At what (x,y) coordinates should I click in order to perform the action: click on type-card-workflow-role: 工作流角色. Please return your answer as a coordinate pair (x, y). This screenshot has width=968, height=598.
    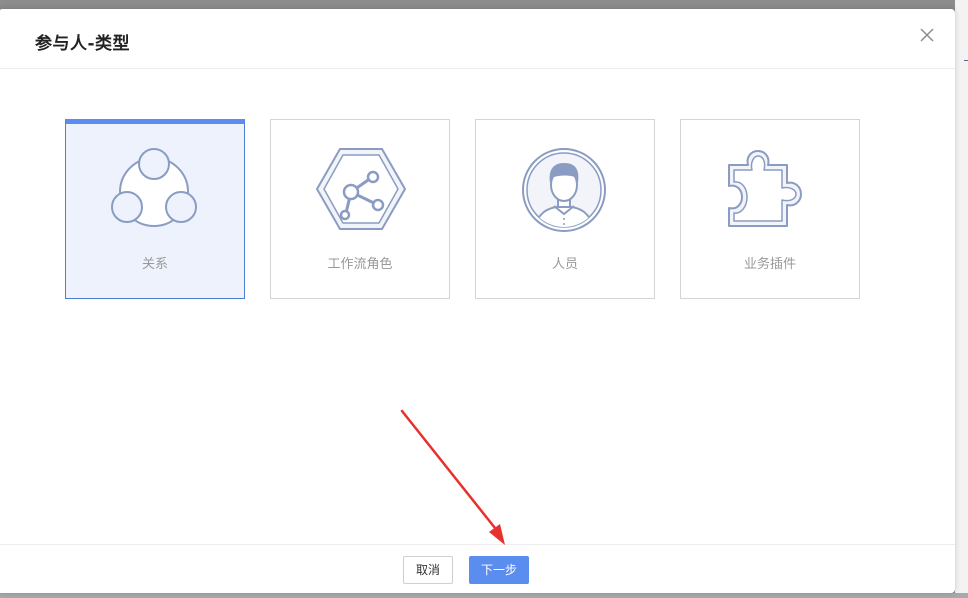
    Looking at the image, I should click on (360, 209).